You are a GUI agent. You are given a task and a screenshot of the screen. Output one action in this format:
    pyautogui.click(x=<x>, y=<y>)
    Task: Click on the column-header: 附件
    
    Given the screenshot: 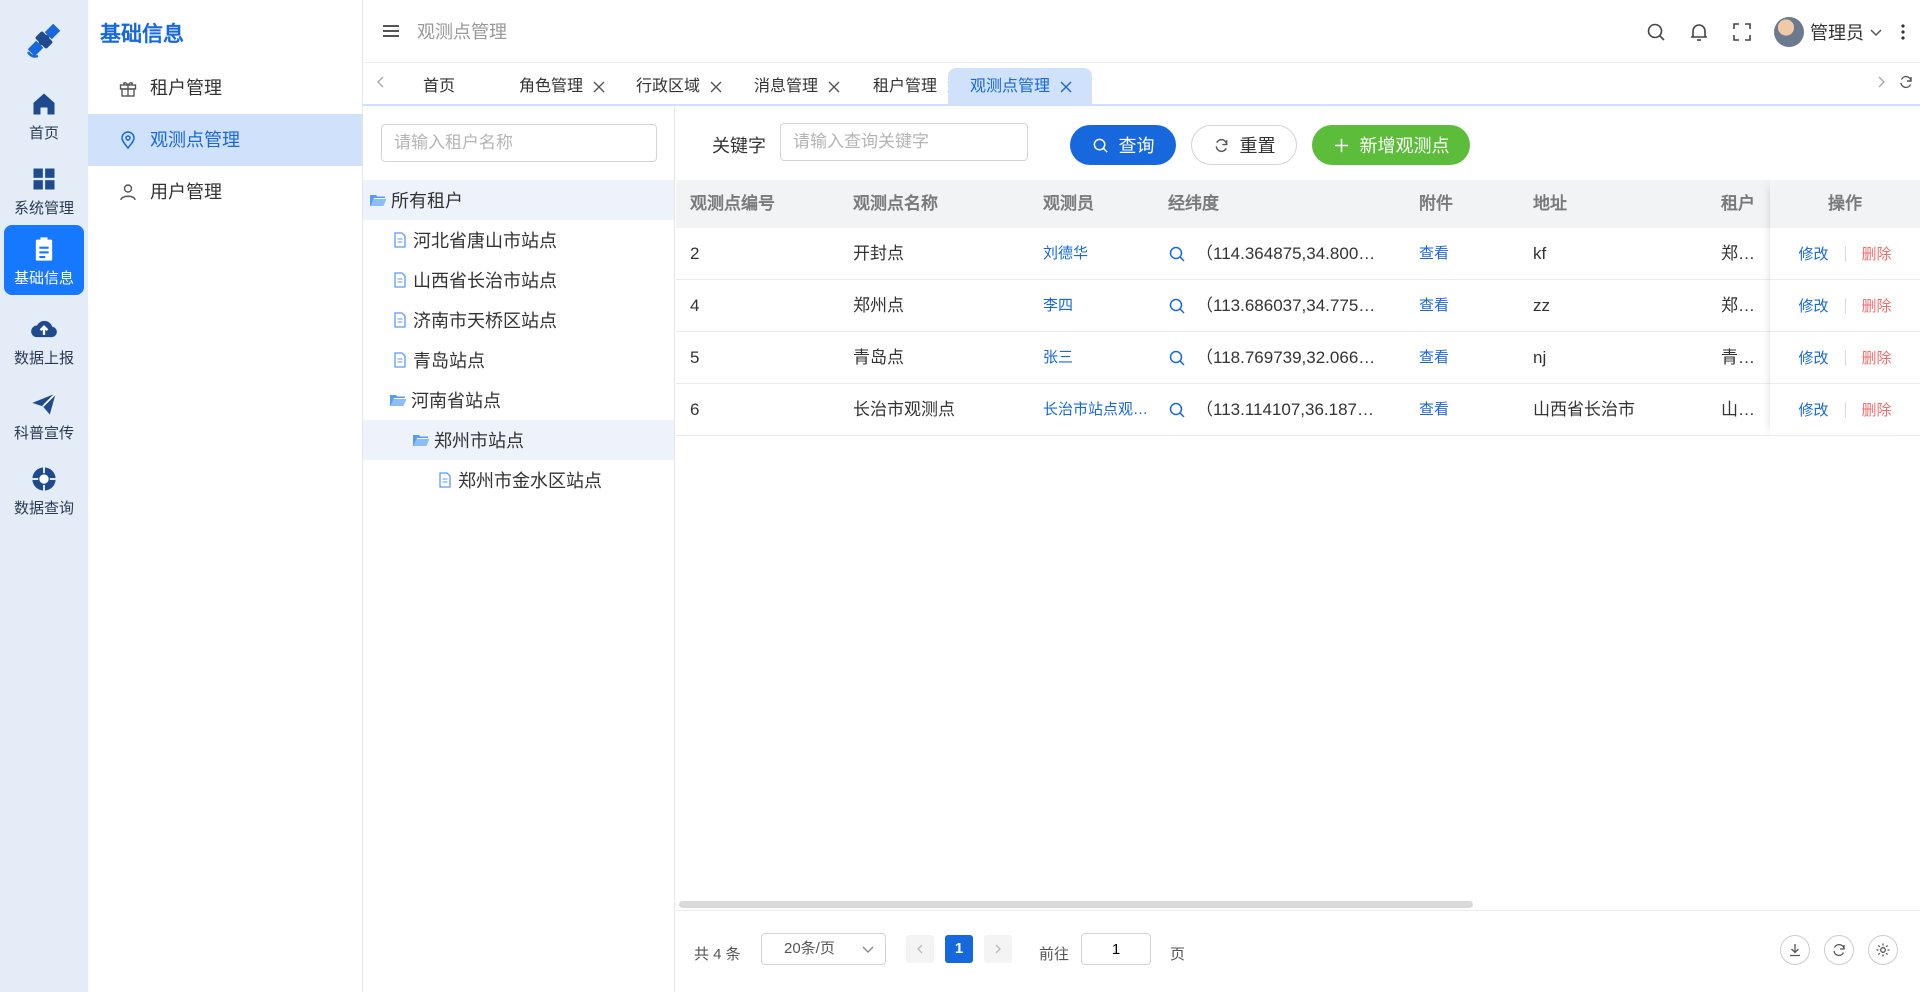 What is the action you would take?
    pyautogui.click(x=1436, y=203)
    